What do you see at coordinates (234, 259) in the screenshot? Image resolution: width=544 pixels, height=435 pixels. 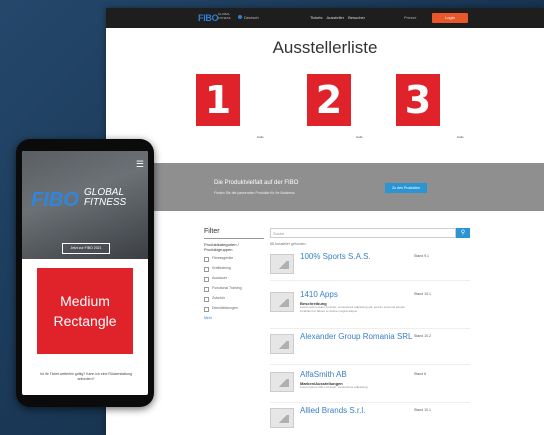 I see `filter-option: Fitnessgeräte` at bounding box center [234, 259].